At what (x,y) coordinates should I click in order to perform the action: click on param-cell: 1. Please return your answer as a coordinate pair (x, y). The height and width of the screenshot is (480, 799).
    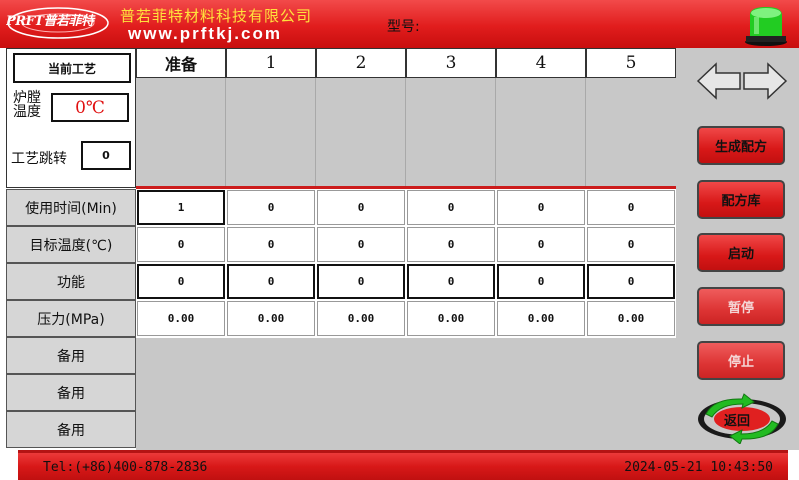
    Looking at the image, I should click on (181, 207).